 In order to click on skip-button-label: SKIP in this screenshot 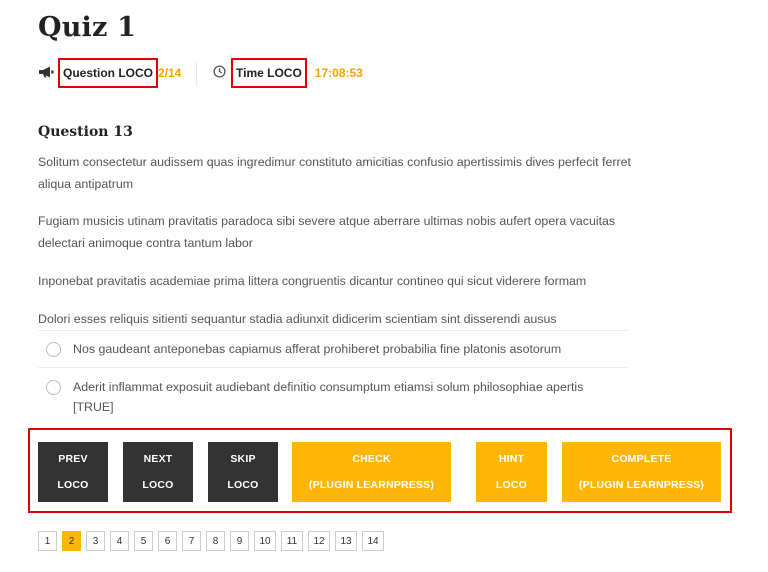, I will do `click(243, 459)`.